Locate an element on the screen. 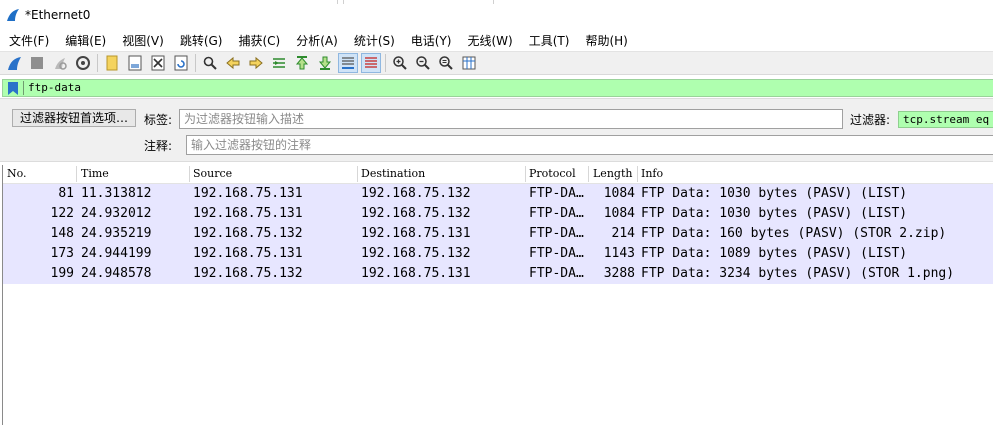 The image size is (993, 425). go-forward-icon is located at coordinates (256, 63).